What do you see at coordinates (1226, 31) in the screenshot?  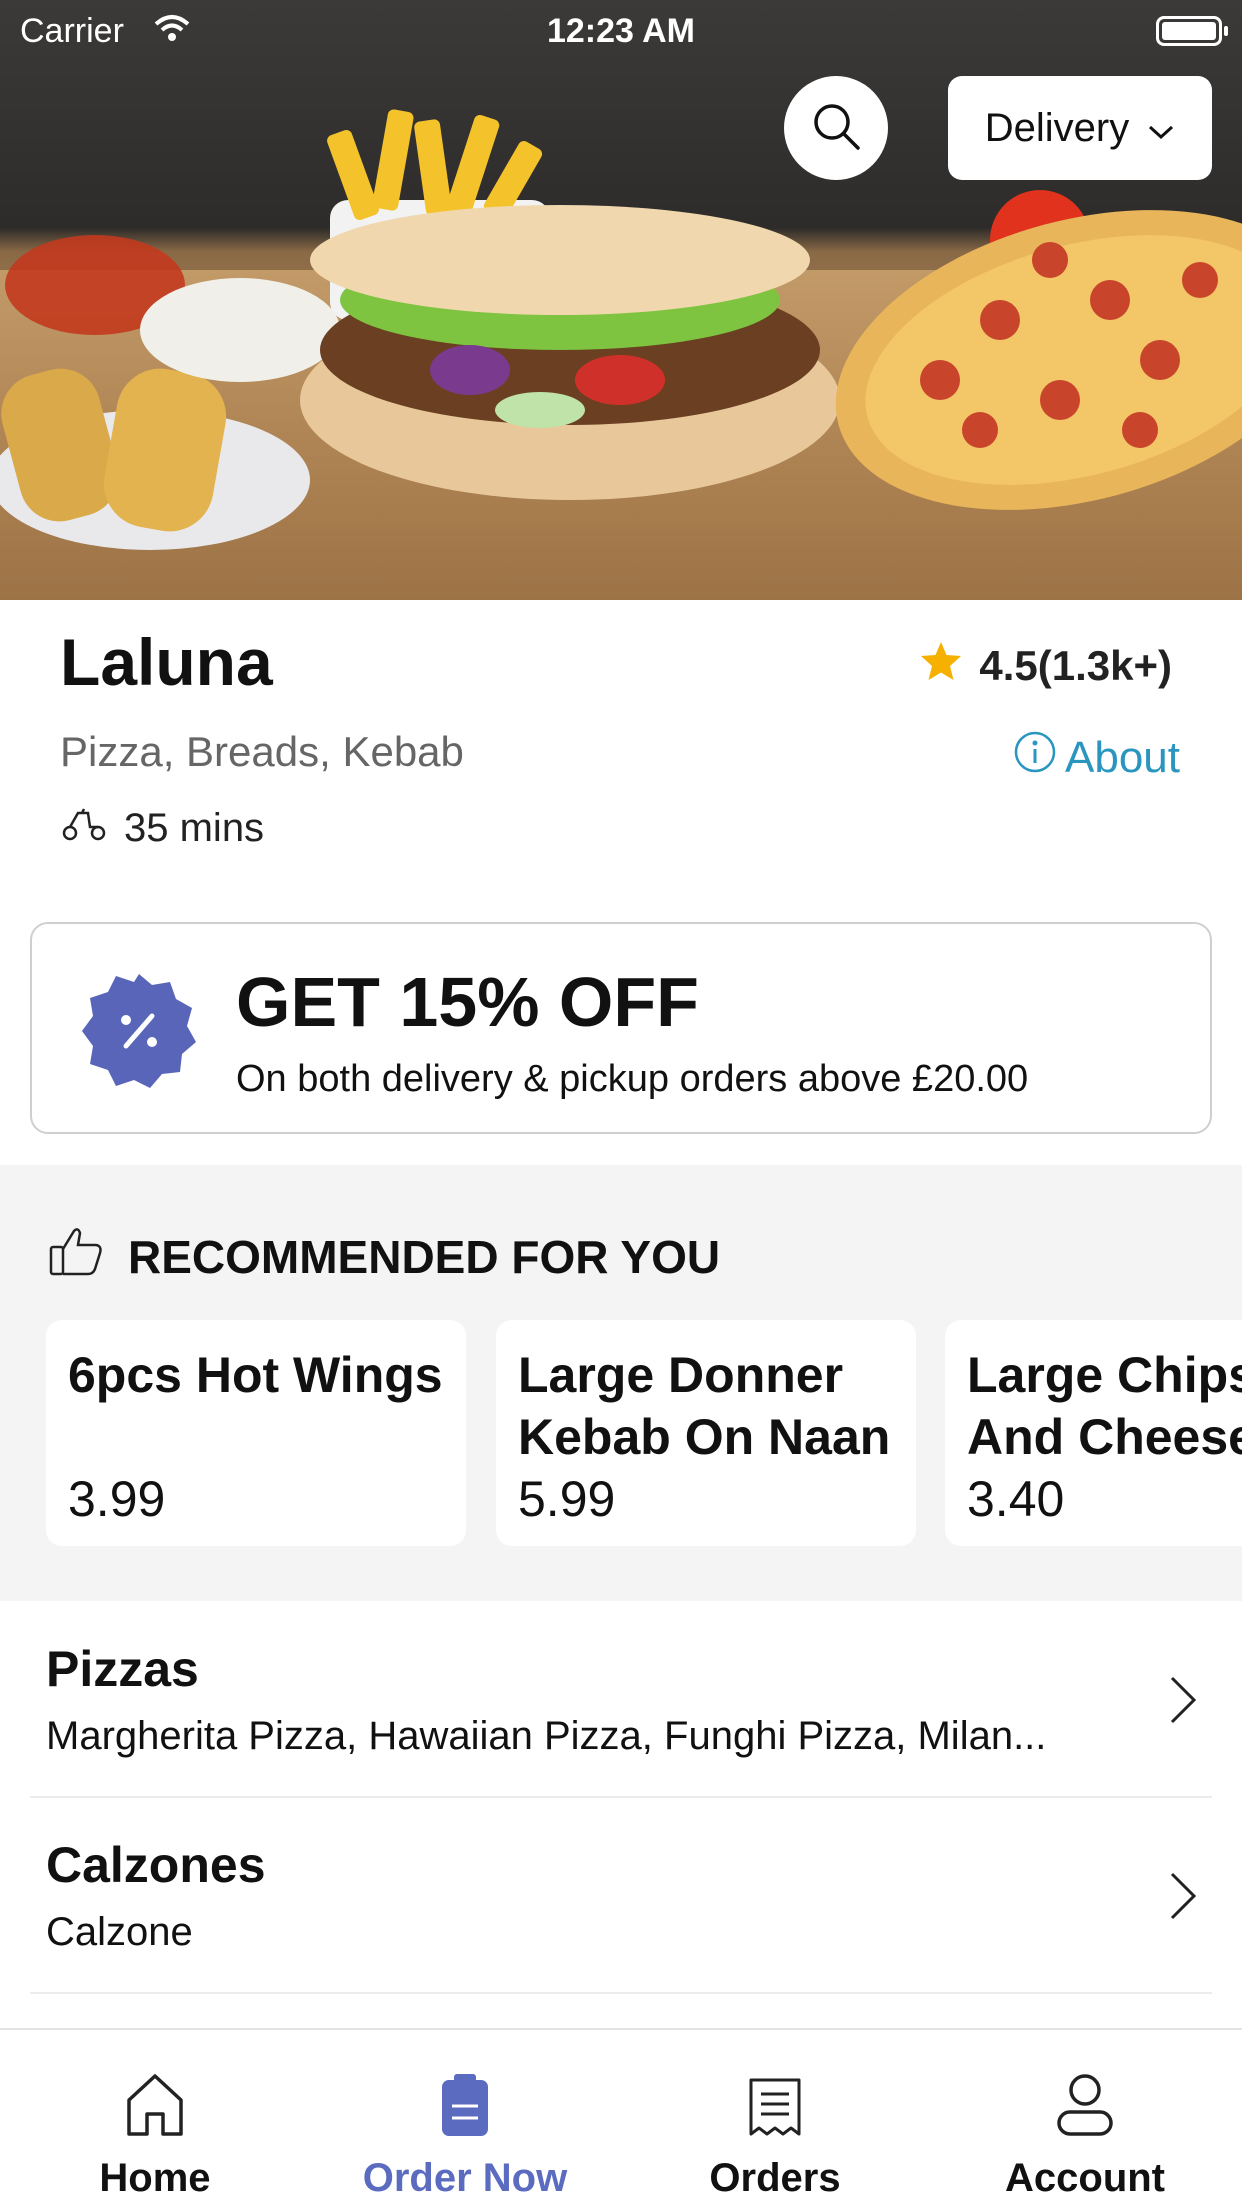 I see `battery-tip` at bounding box center [1226, 31].